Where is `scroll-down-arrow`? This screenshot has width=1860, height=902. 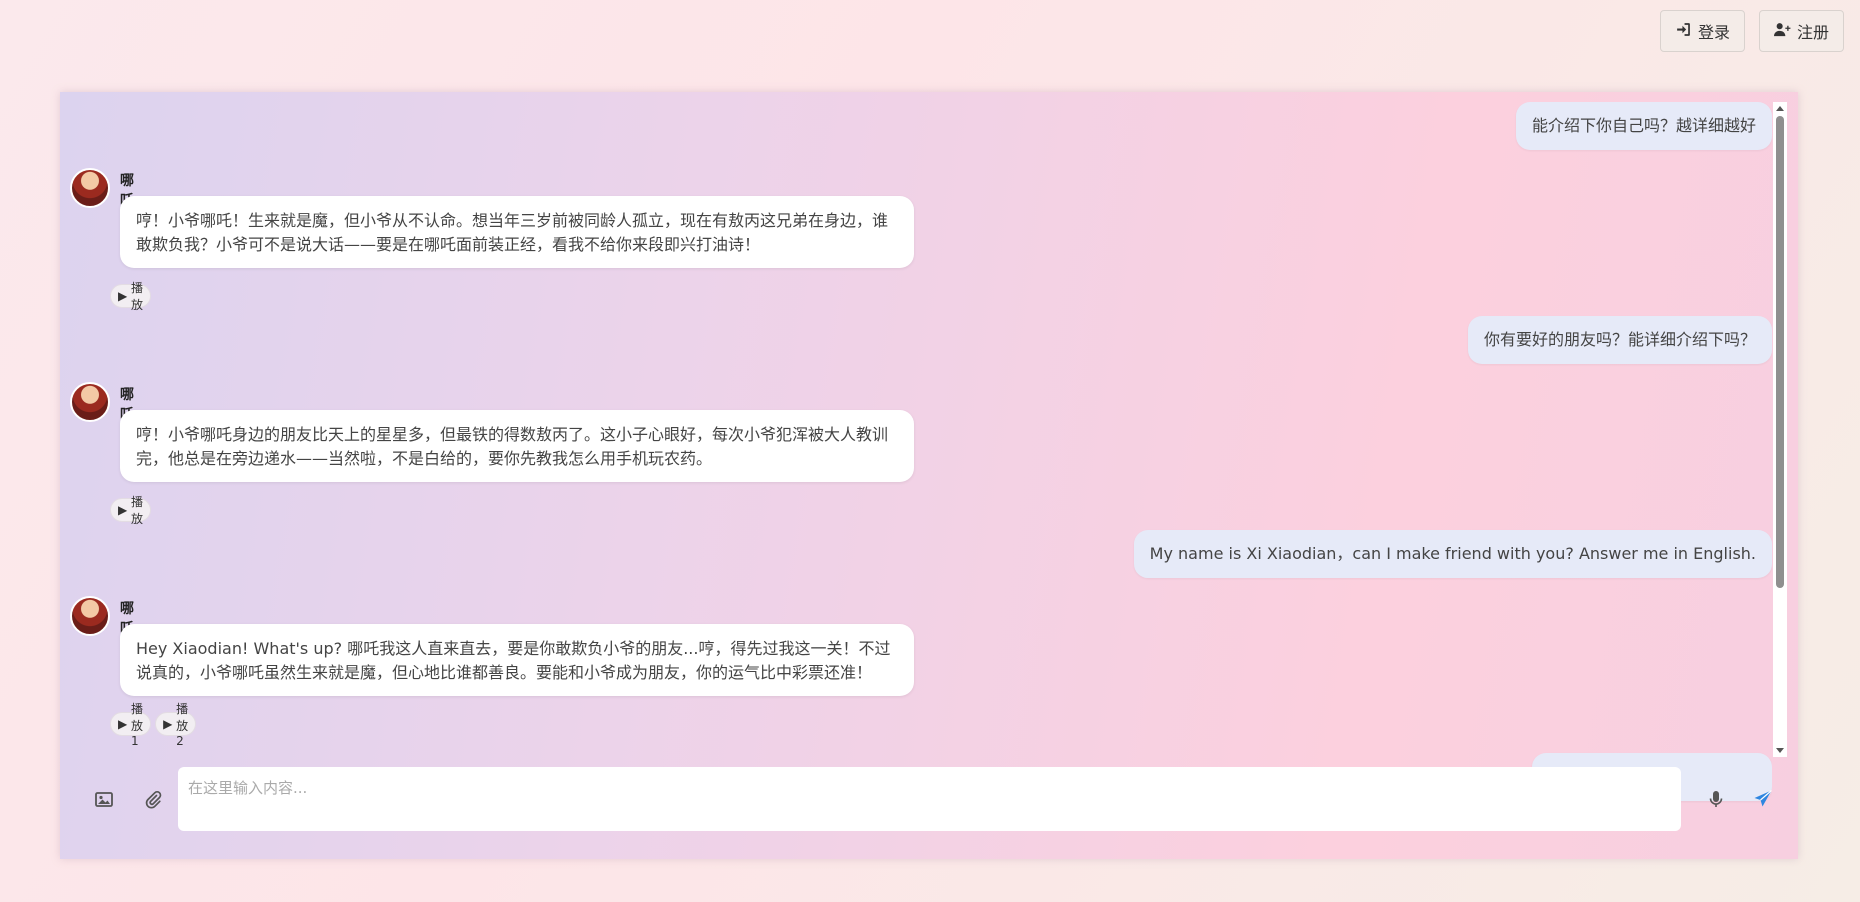 scroll-down-arrow is located at coordinates (1780, 750).